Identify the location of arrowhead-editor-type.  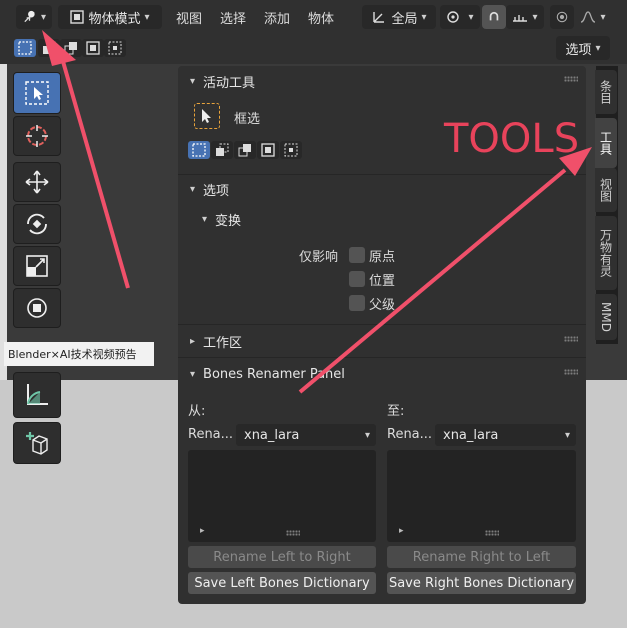
(59, 48).